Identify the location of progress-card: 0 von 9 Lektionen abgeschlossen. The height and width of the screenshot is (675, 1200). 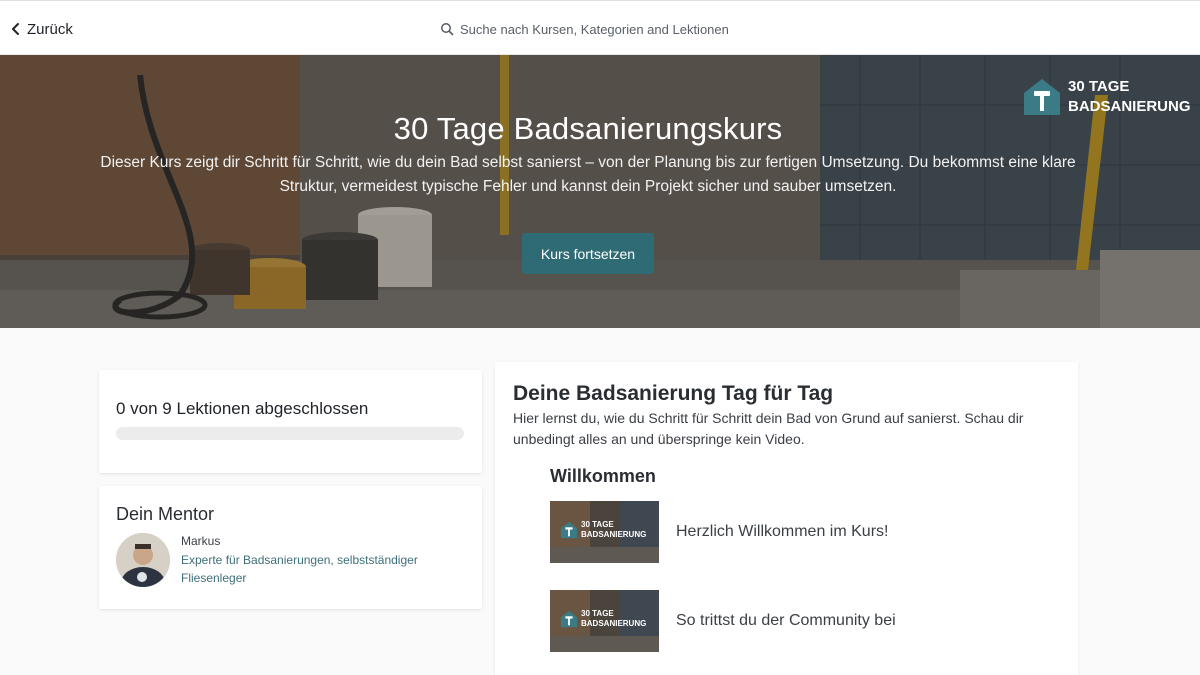
(290, 421).